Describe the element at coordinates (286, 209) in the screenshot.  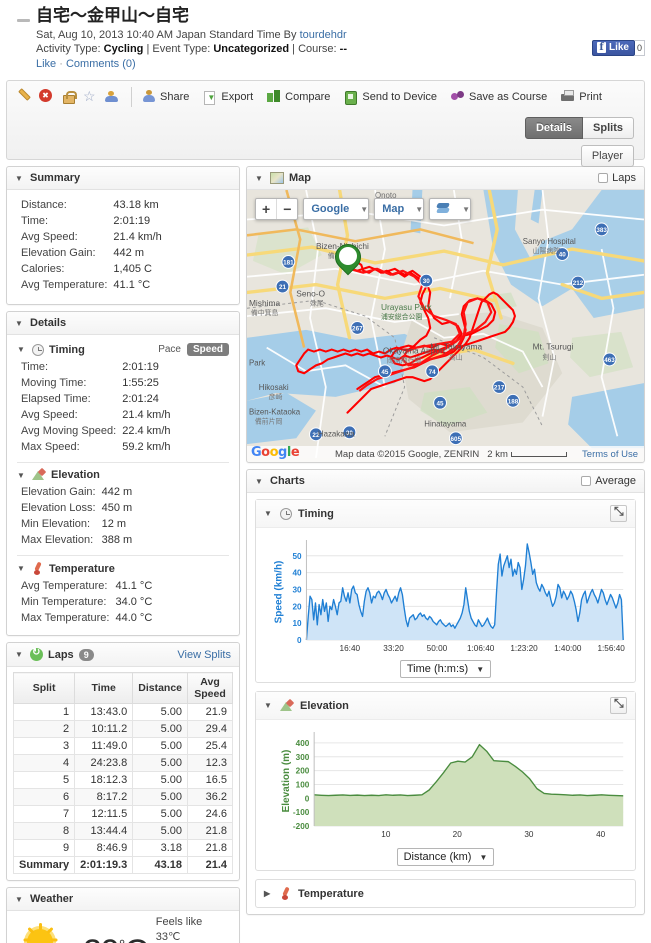
I see `zoom-out-button: −` at that location.